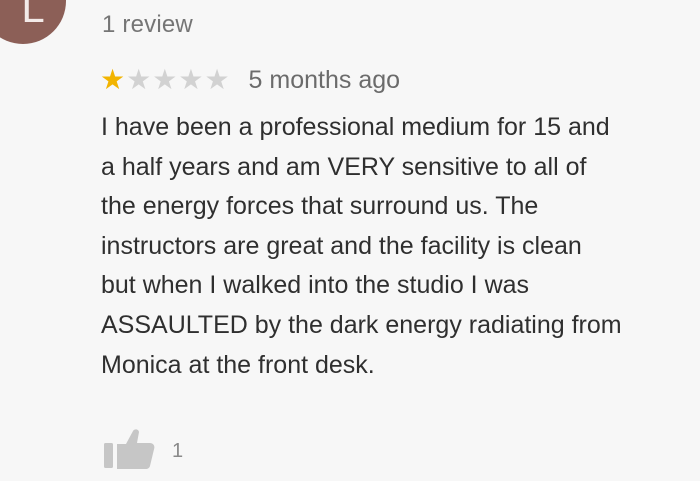 This screenshot has height=481, width=700. Describe the element at coordinates (165, 79) in the screenshot. I see `star-icon-3: ★` at that location.